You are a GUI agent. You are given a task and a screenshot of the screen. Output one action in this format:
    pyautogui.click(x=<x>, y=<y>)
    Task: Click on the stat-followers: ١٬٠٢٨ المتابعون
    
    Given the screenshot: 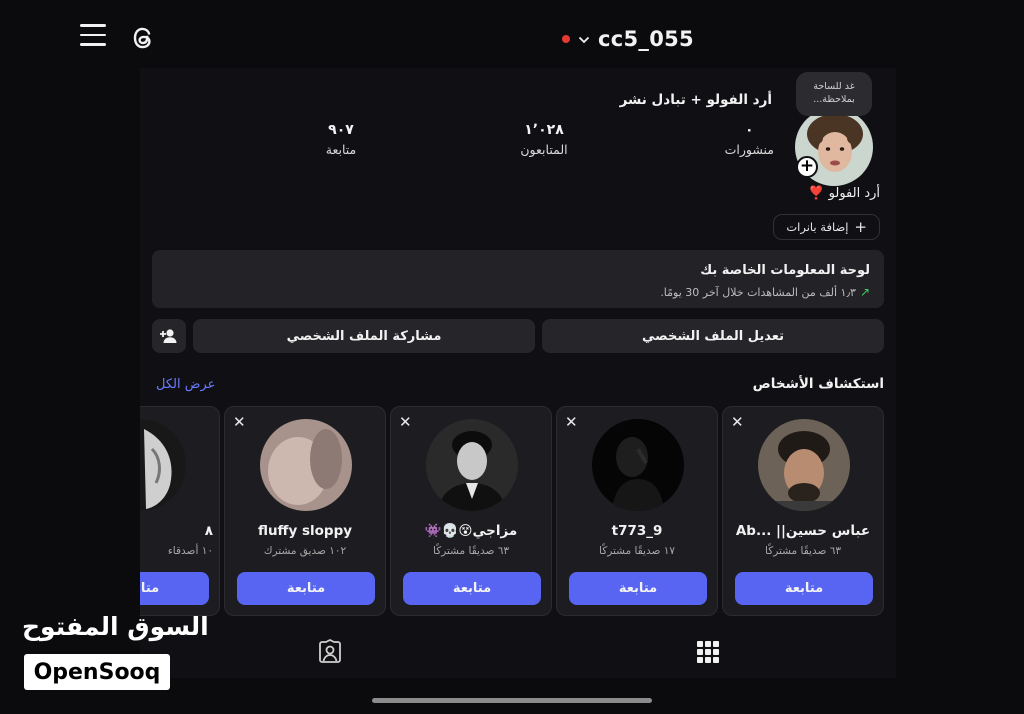 What is the action you would take?
    pyautogui.click(x=544, y=139)
    